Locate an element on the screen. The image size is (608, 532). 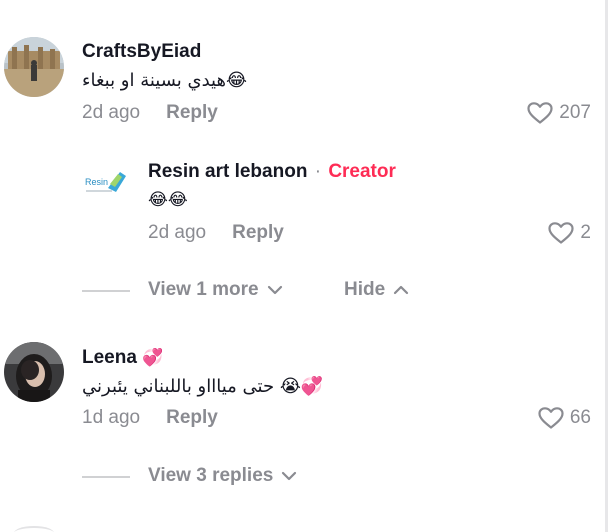
like-button: 2 is located at coordinates (569, 233).